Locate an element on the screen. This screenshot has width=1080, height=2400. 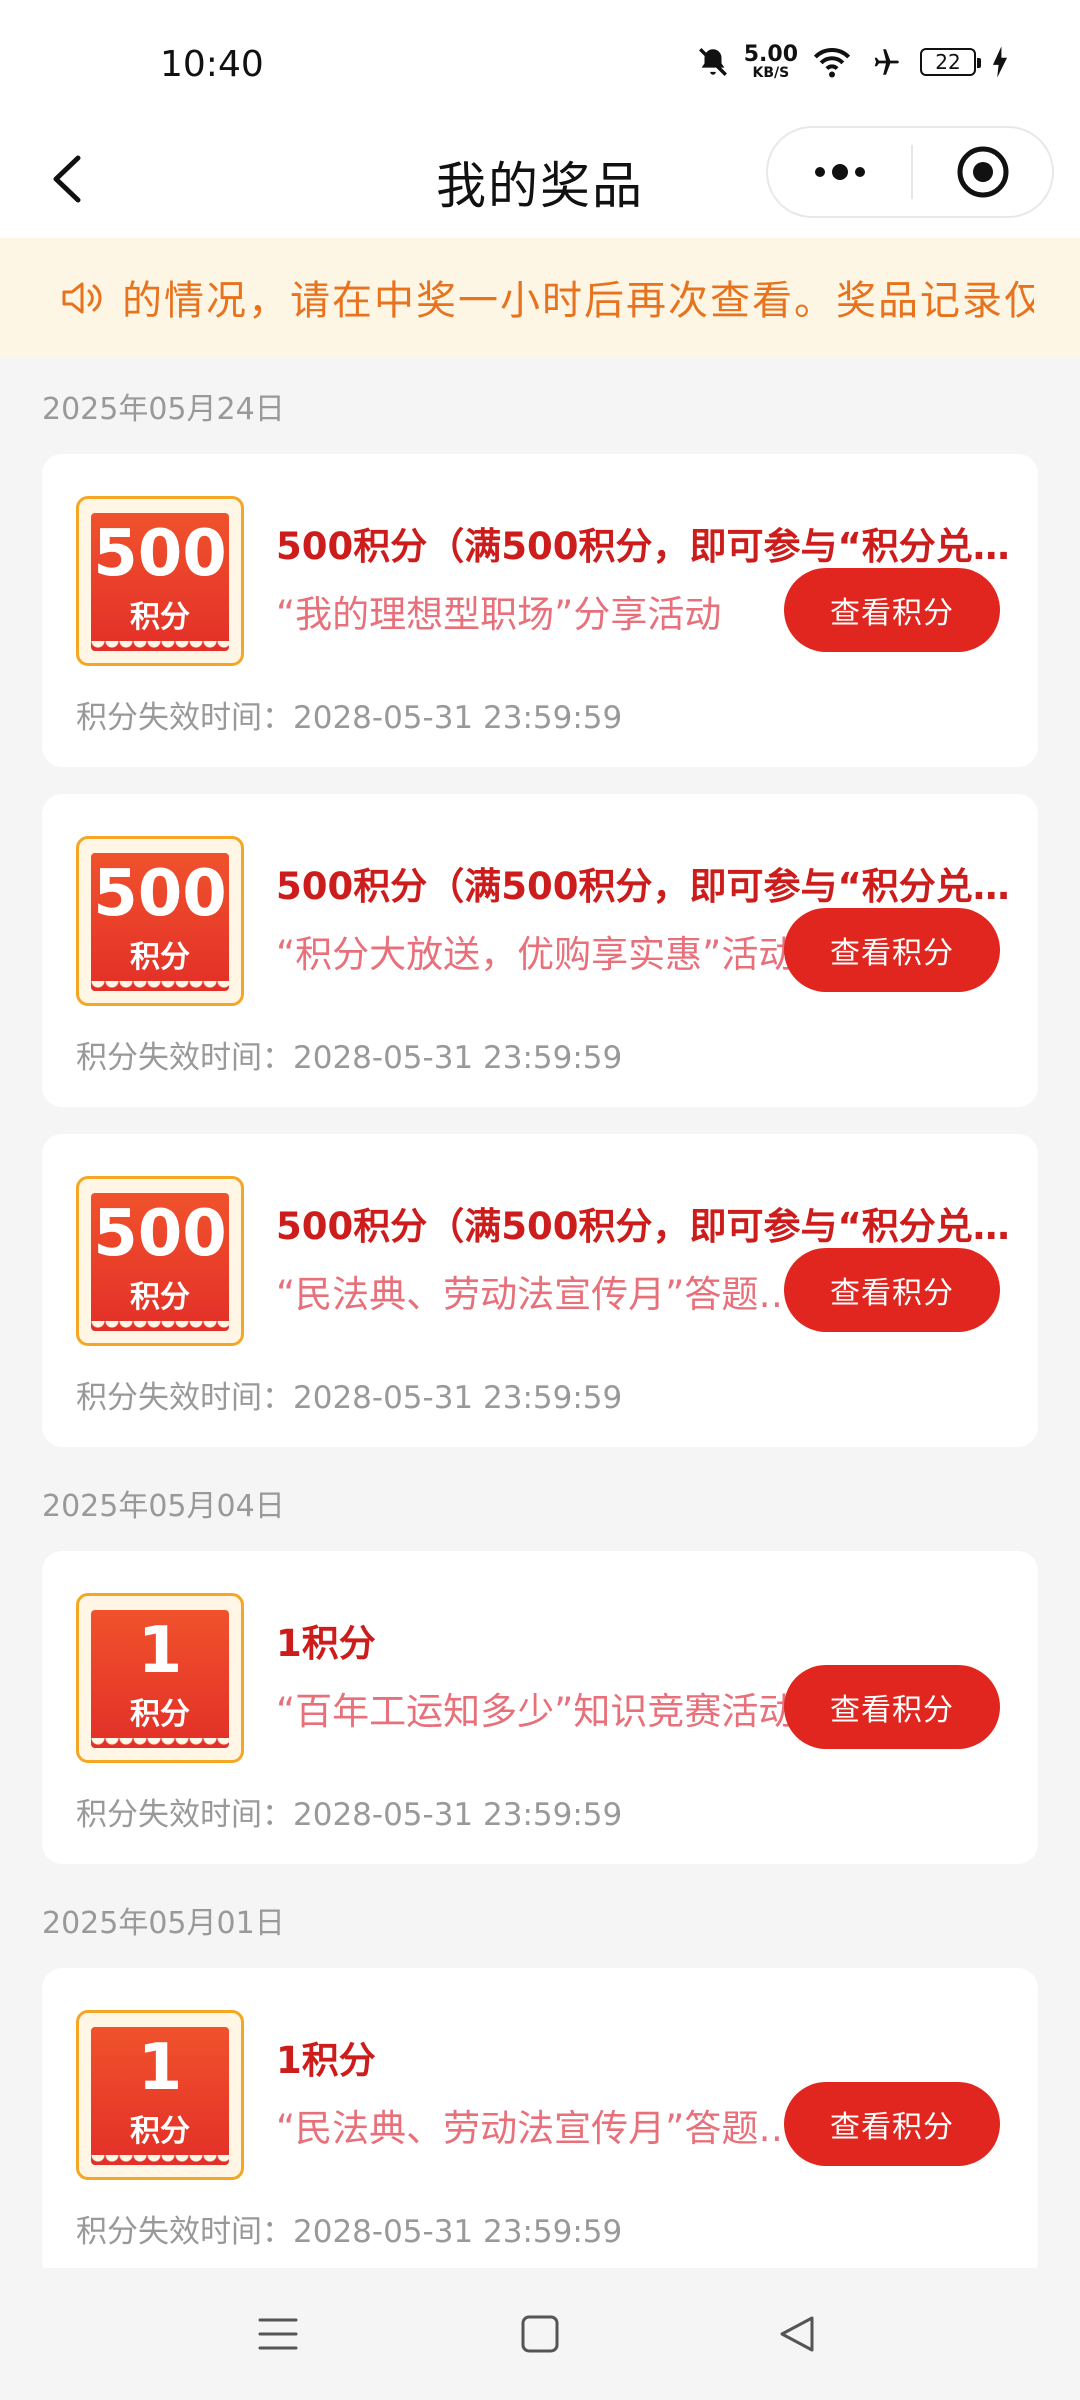
date-header: 2025年05月24日 is located at coordinates (163, 409).